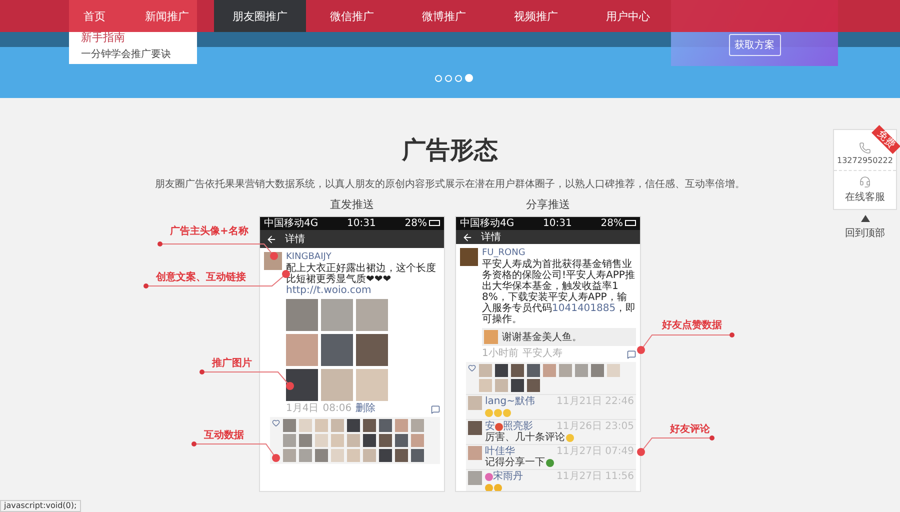  What do you see at coordinates (103, 37) in the screenshot?
I see `guide-title: 新手指南` at bounding box center [103, 37].